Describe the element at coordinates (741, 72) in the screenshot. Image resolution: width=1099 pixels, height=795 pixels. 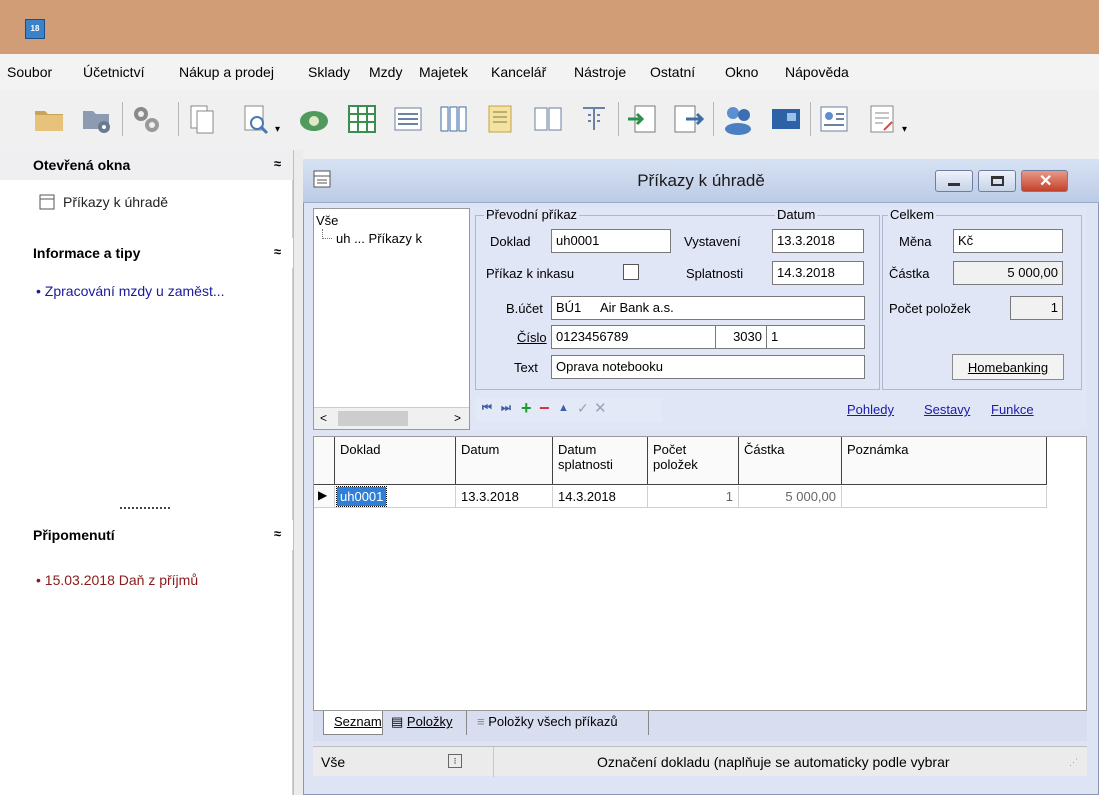
I see `menu-okno: Okno` at that location.